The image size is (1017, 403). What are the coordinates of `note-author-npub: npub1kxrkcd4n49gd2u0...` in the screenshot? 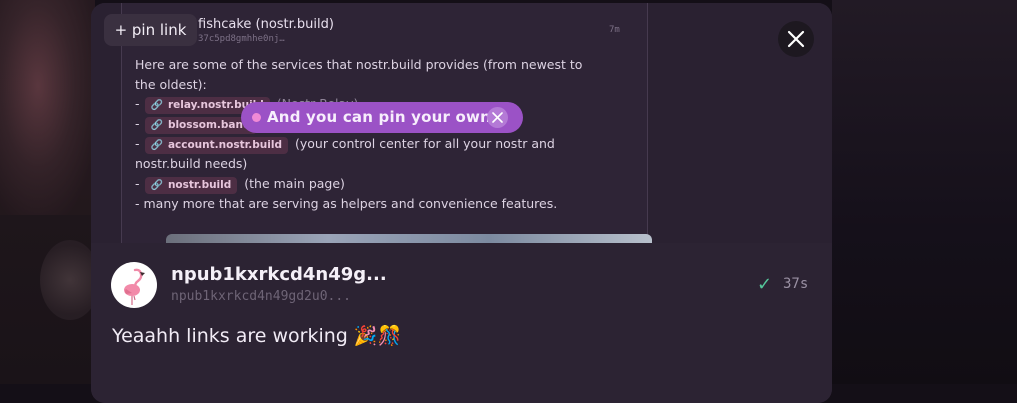 It's located at (261, 296).